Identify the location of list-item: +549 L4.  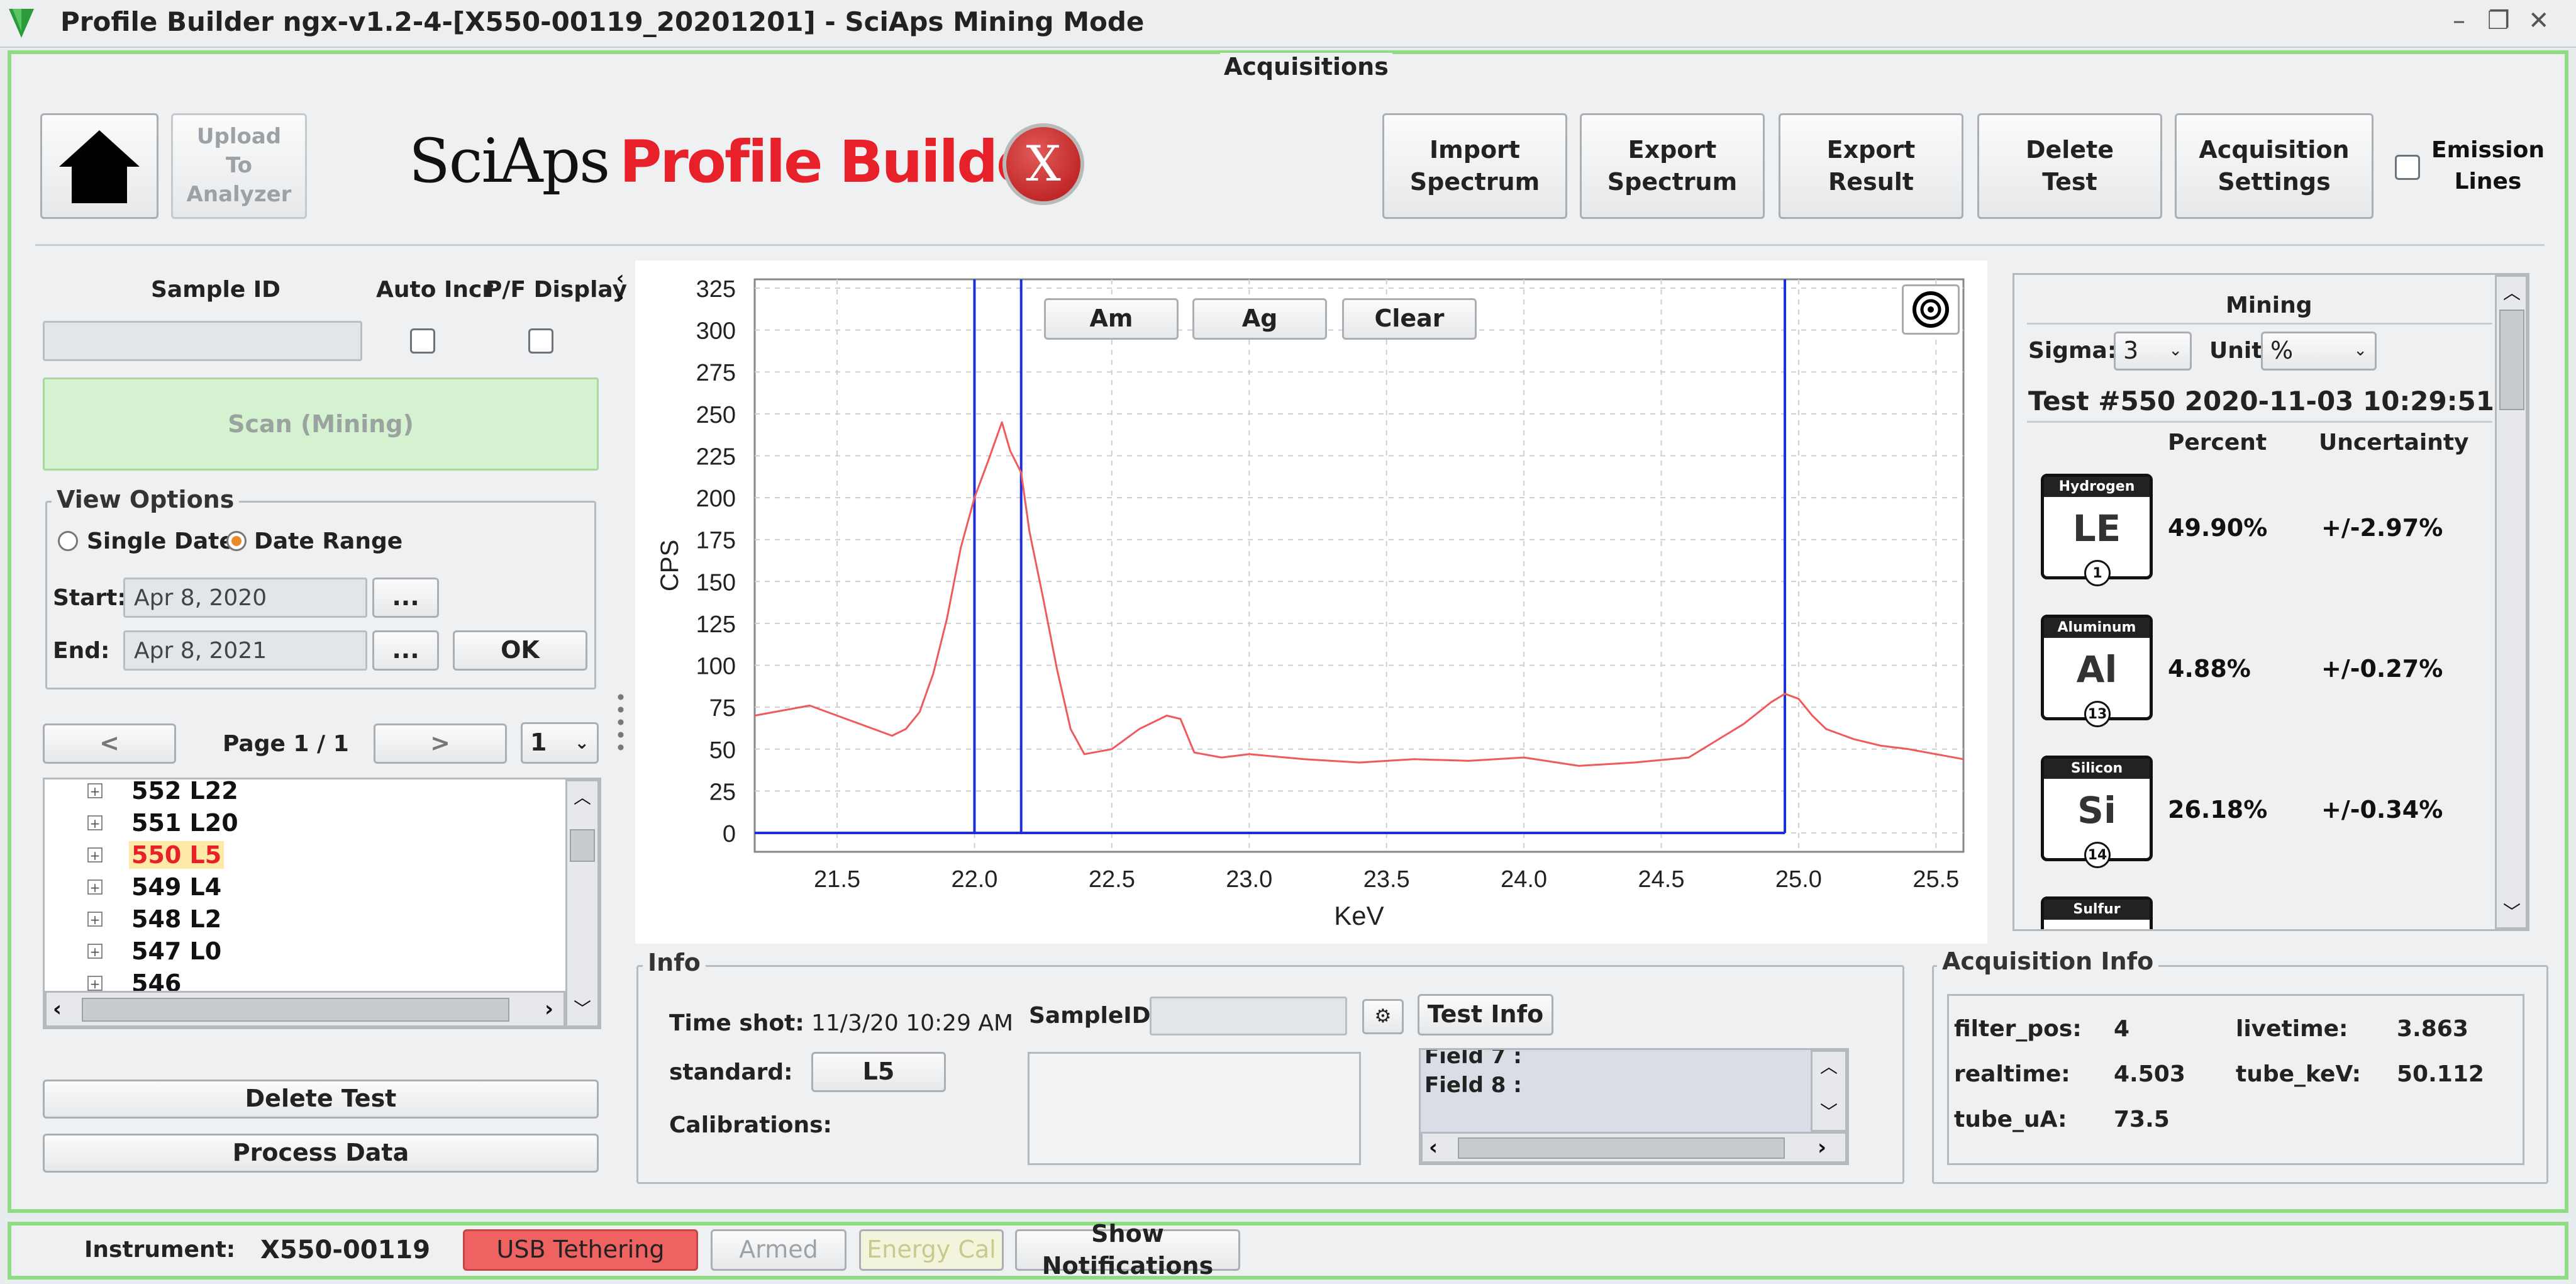
(305, 888).